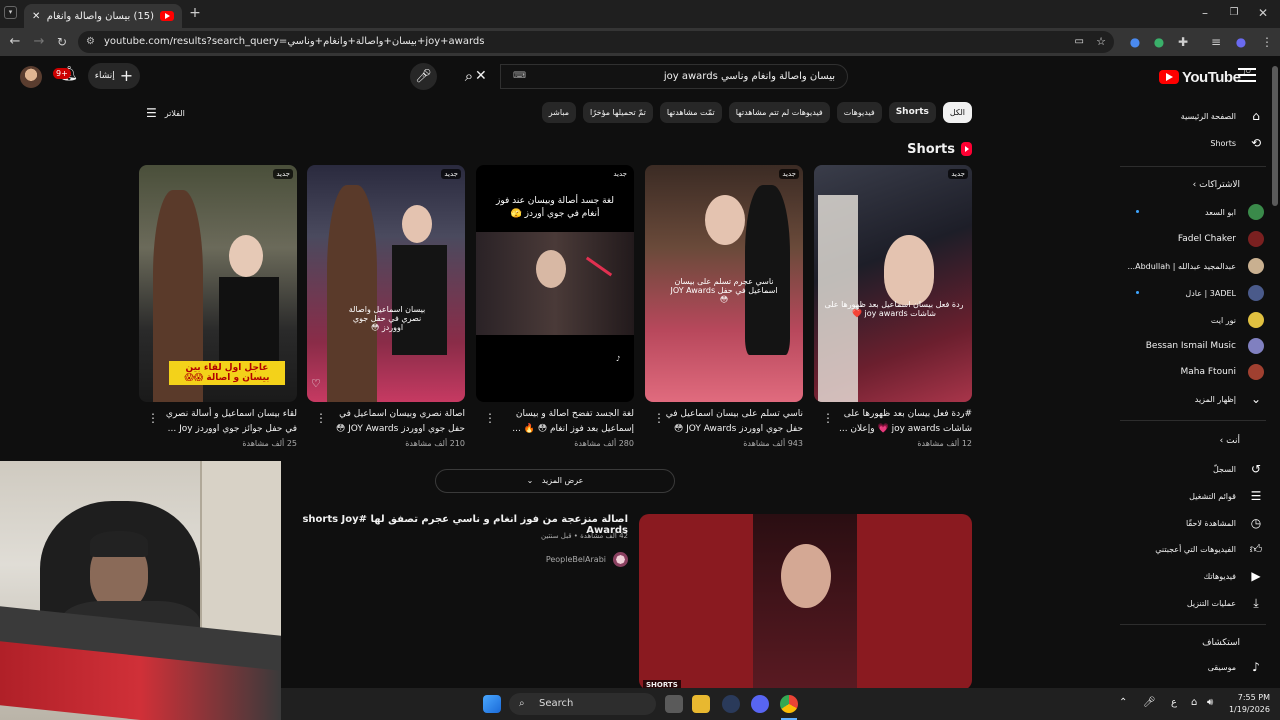  Describe the element at coordinates (1194, 702) in the screenshot. I see `network-icon: ⌂` at that location.